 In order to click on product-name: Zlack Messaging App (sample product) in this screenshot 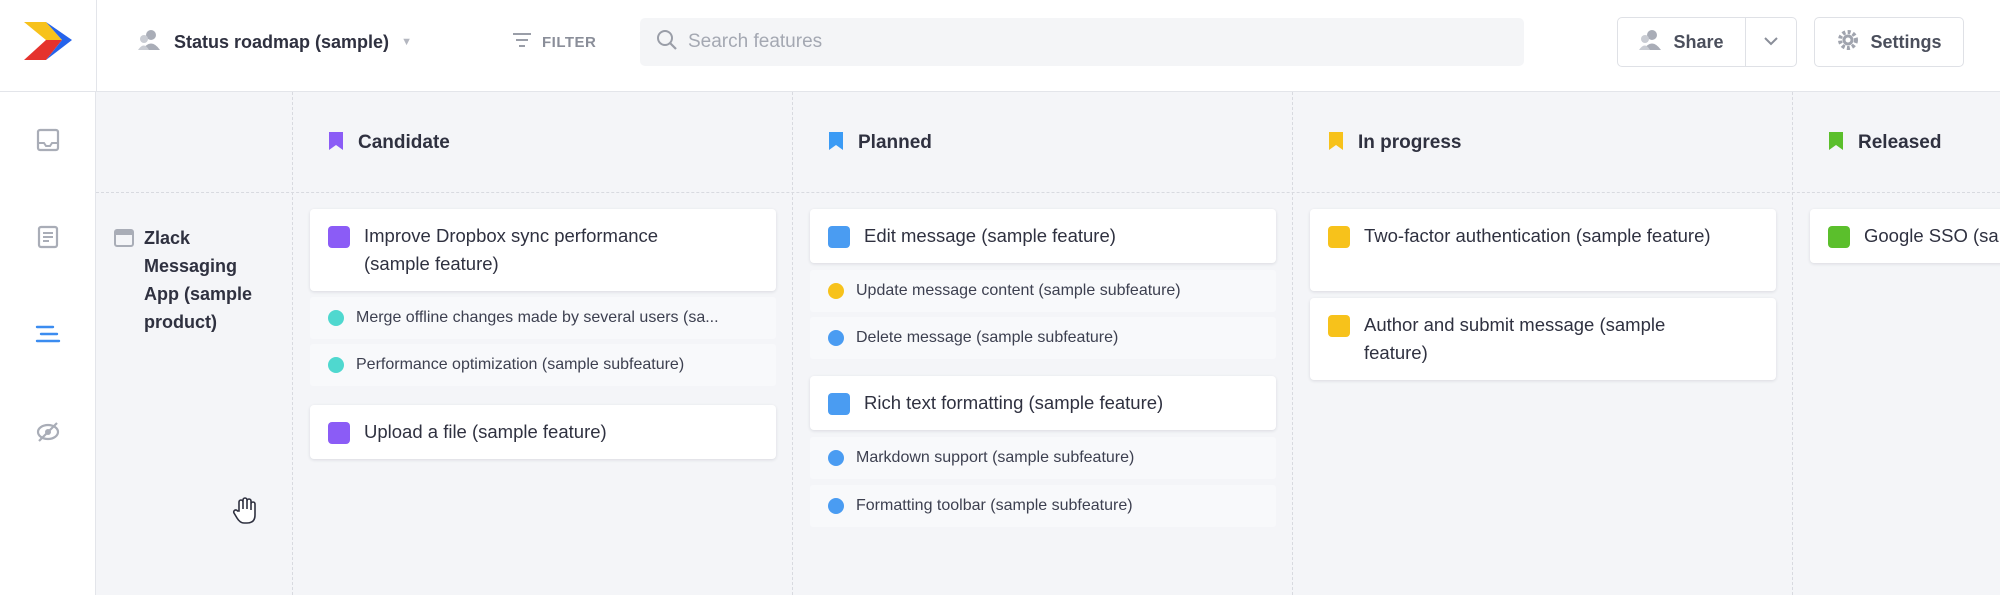, I will do `click(198, 280)`.